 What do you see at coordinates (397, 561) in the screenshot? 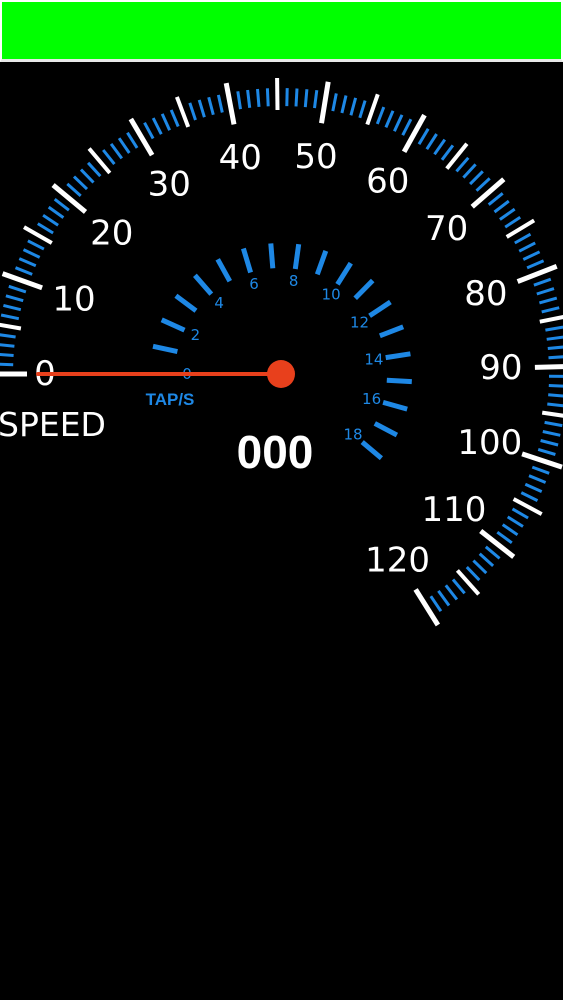
I see `outer-scale-label: 120` at bounding box center [397, 561].